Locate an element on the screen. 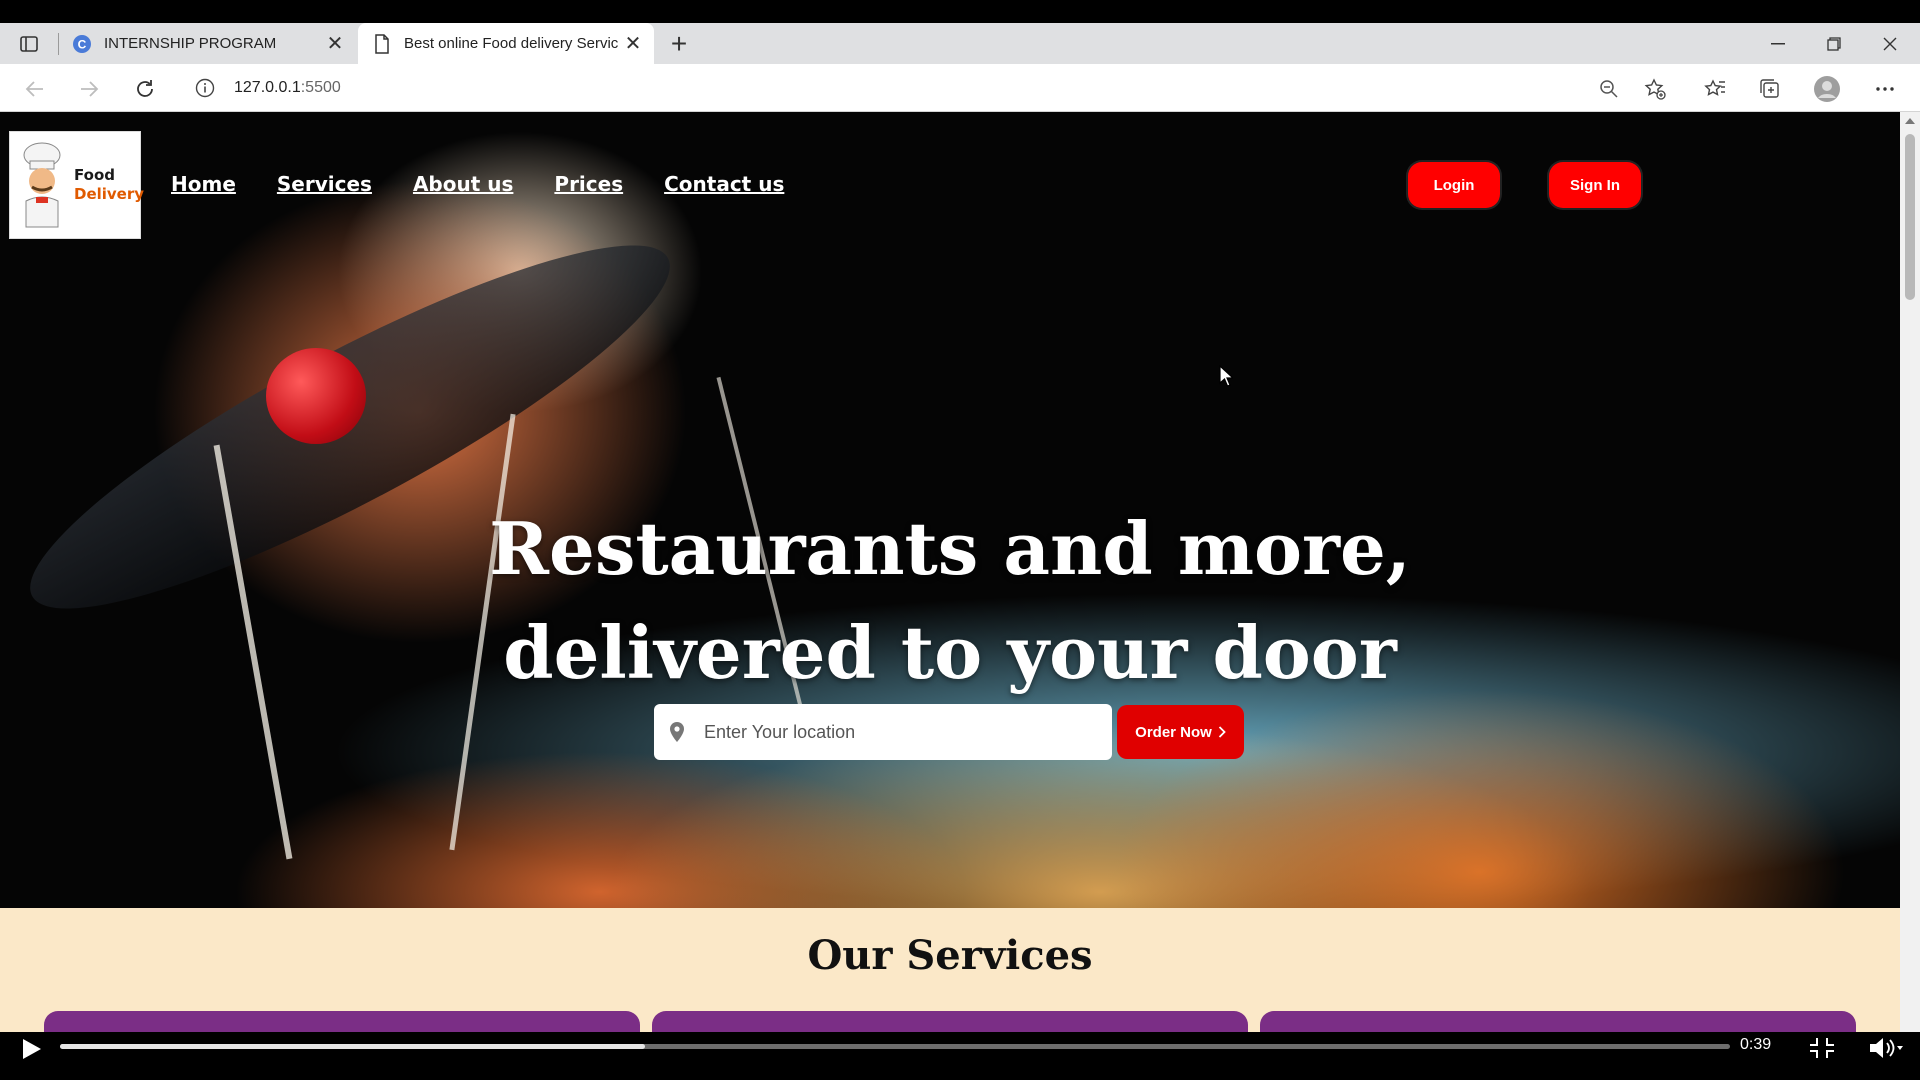  tab-actions-icon is located at coordinates (29, 44).